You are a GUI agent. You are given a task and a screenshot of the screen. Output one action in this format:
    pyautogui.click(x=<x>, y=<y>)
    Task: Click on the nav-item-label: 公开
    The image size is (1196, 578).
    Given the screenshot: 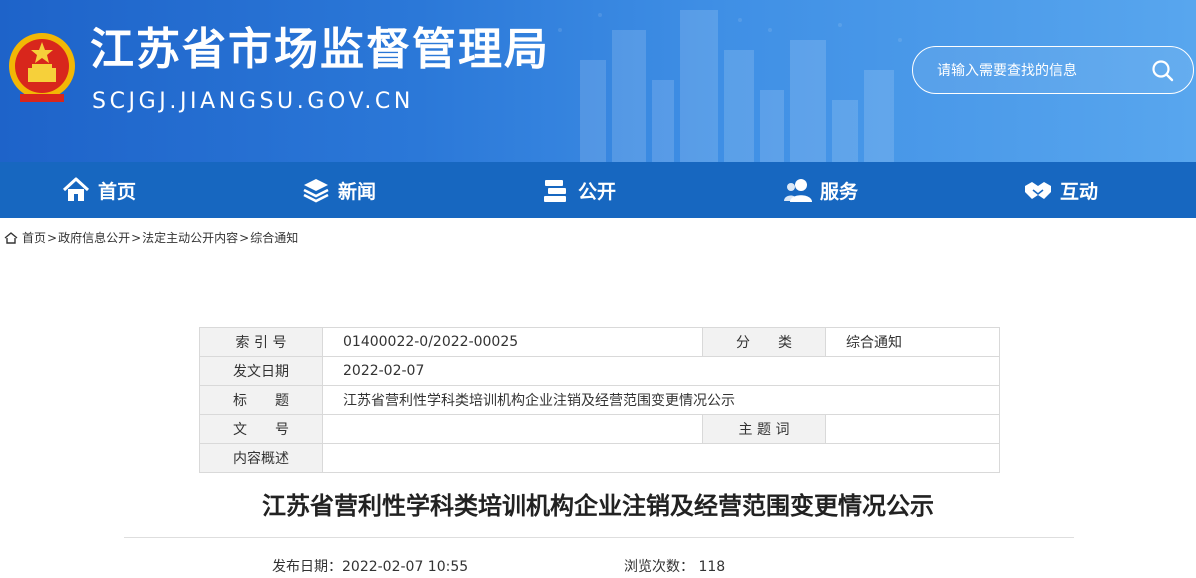 What is the action you would take?
    pyautogui.click(x=597, y=191)
    